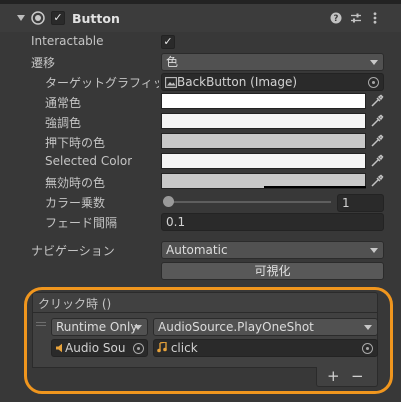 Image resolution: width=401 pixels, height=402 pixels. I want to click on interactable-checkbox: ✓, so click(168, 42).